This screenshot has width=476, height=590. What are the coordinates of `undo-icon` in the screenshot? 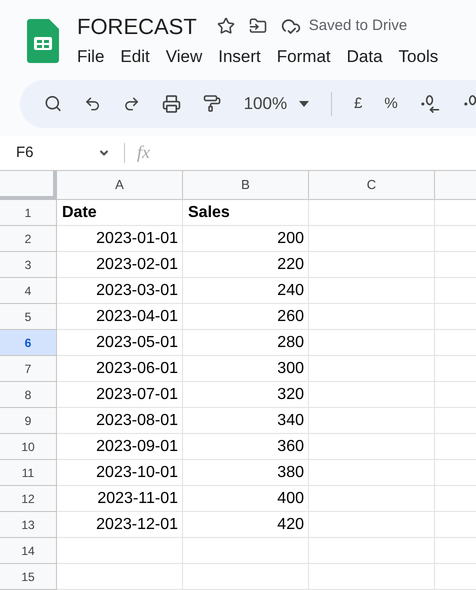 It's located at (93, 103).